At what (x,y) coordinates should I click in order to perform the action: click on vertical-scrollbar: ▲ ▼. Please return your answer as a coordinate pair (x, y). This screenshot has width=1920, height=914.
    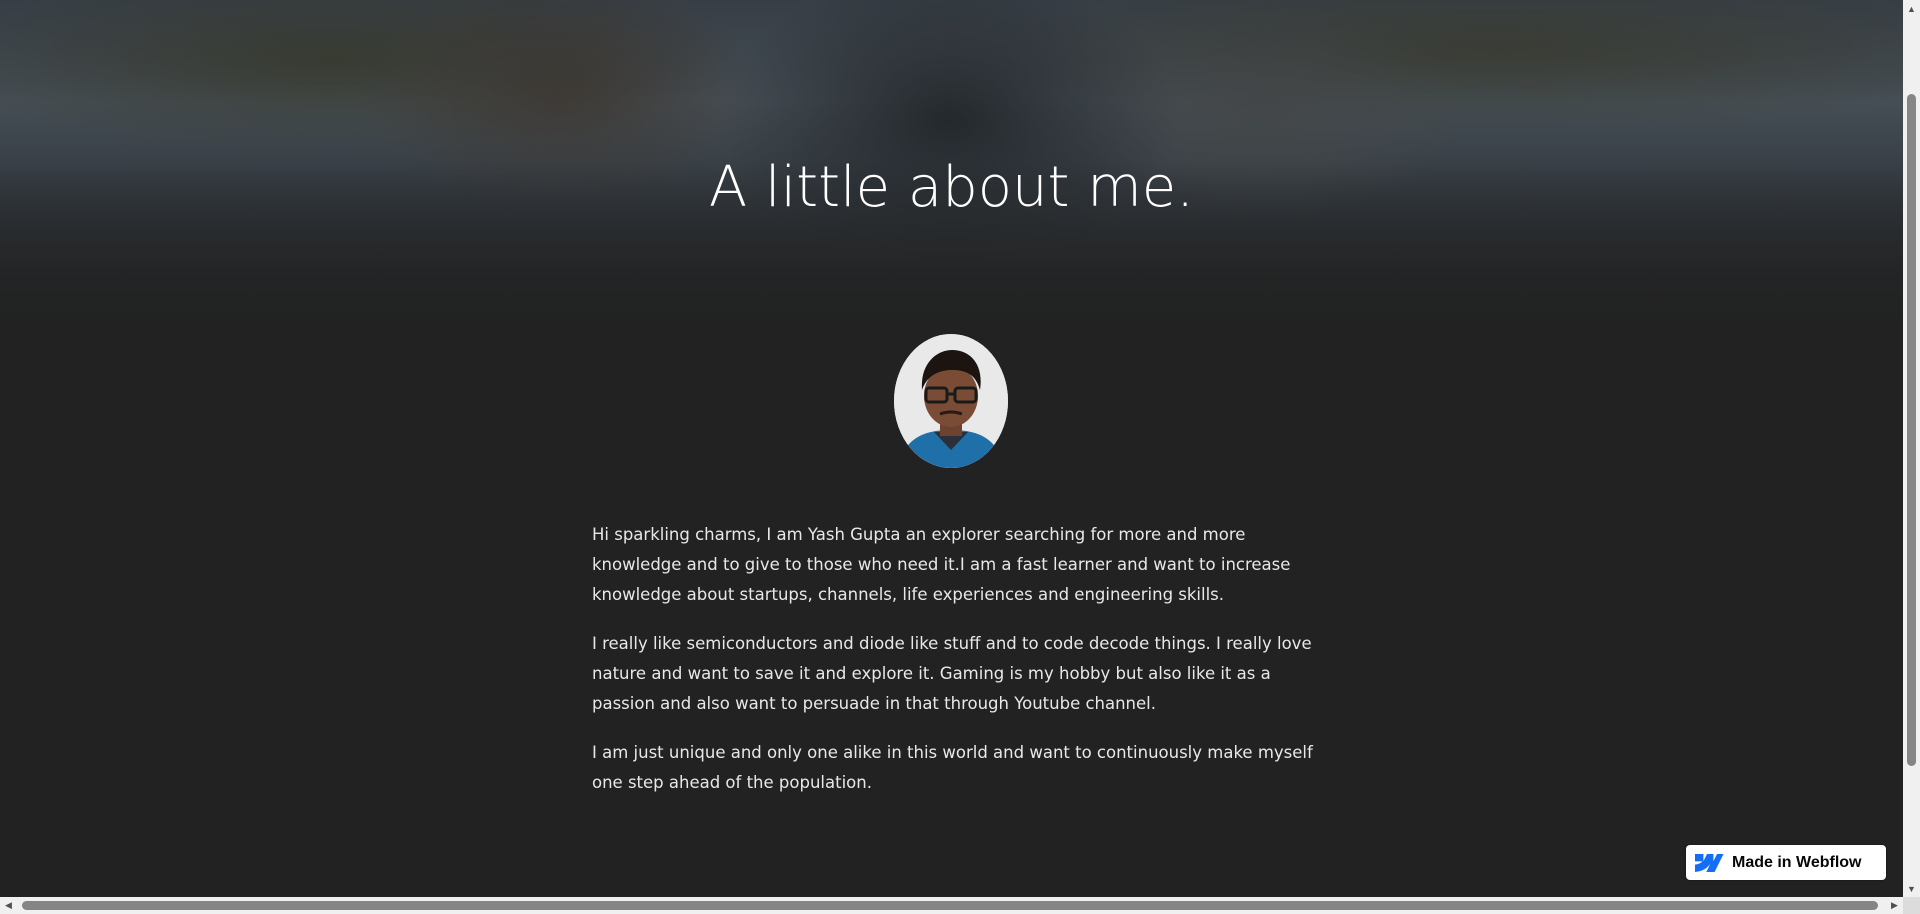
    Looking at the image, I should click on (1911, 448).